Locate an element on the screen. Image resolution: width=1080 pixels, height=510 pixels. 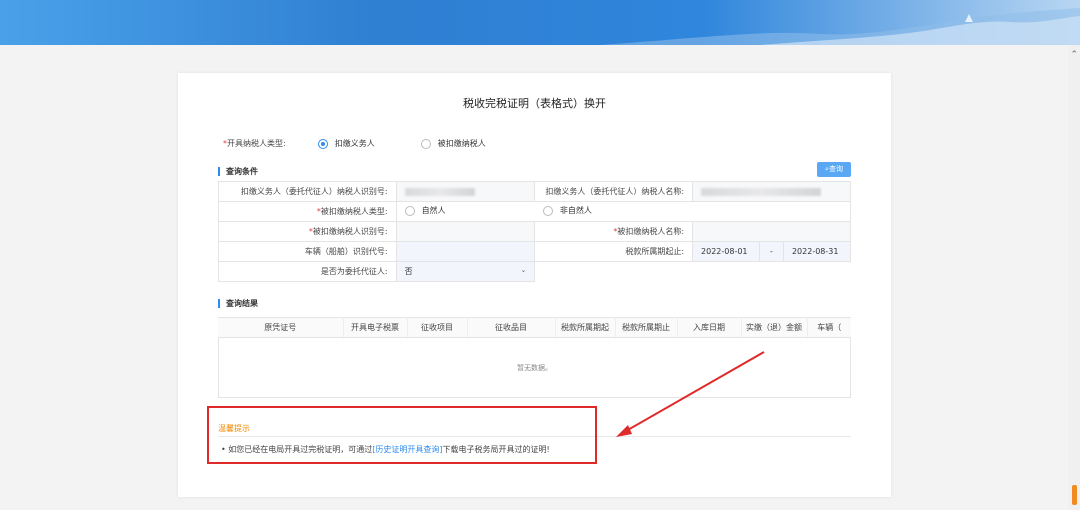
annotation-arrow-icon is located at coordinates (690, 394).